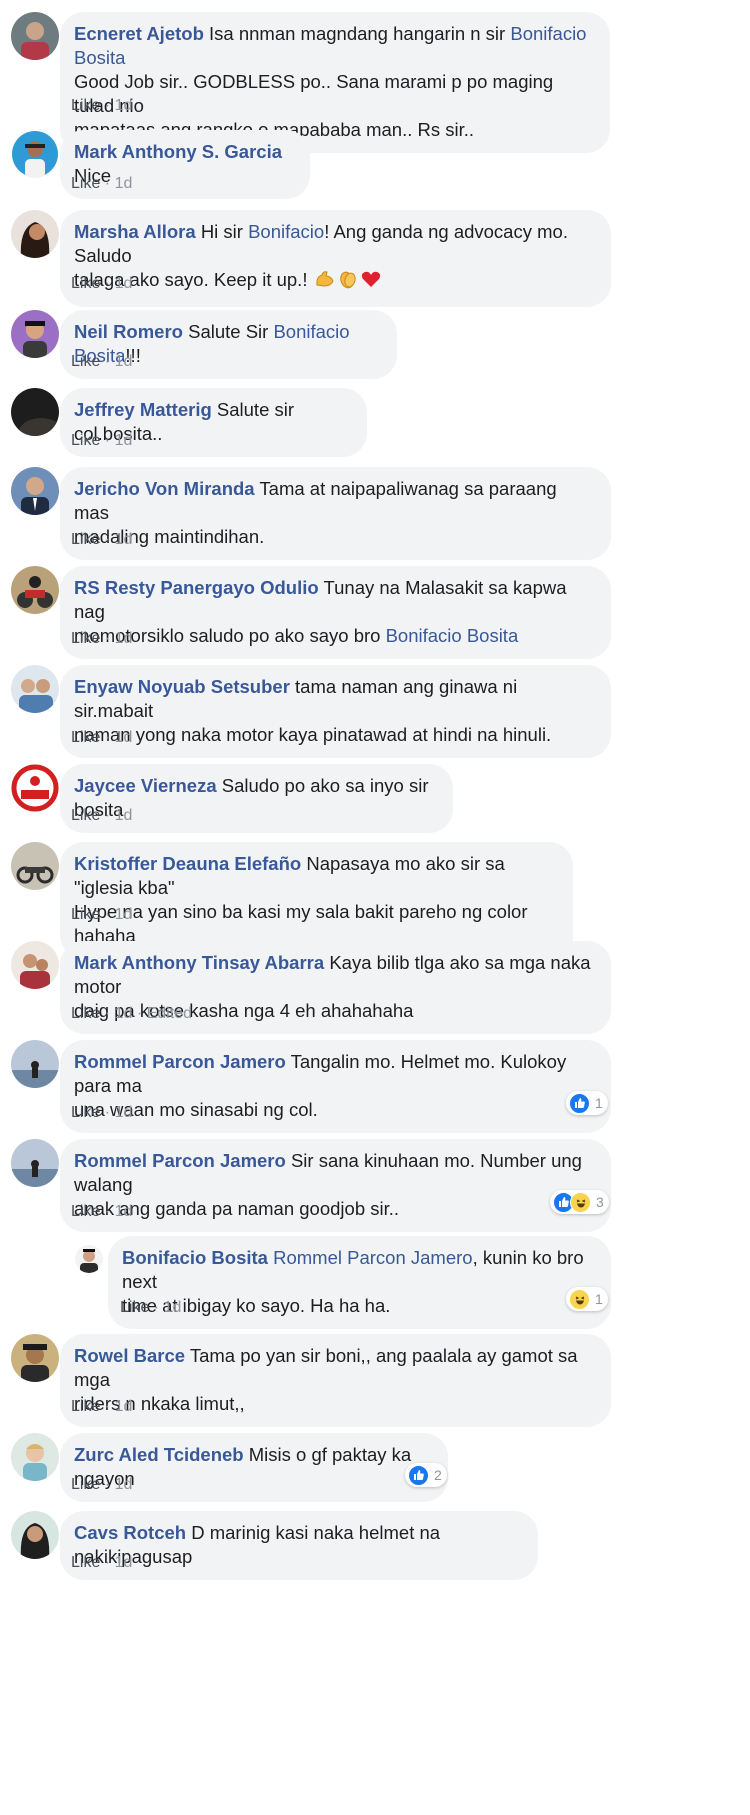 The image size is (750, 1815). Describe the element at coordinates (159, 1454) in the screenshot. I see `comment-author: Zurc Aled Tcideneb` at that location.